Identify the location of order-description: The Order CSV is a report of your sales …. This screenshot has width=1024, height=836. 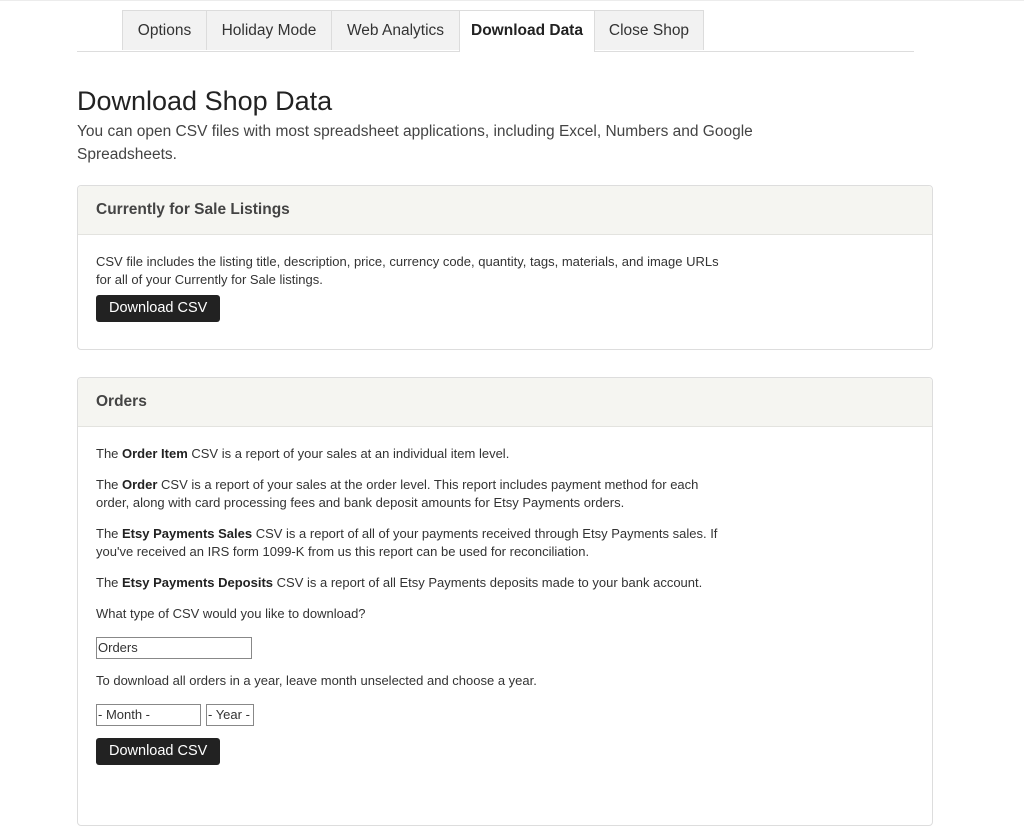
(397, 493).